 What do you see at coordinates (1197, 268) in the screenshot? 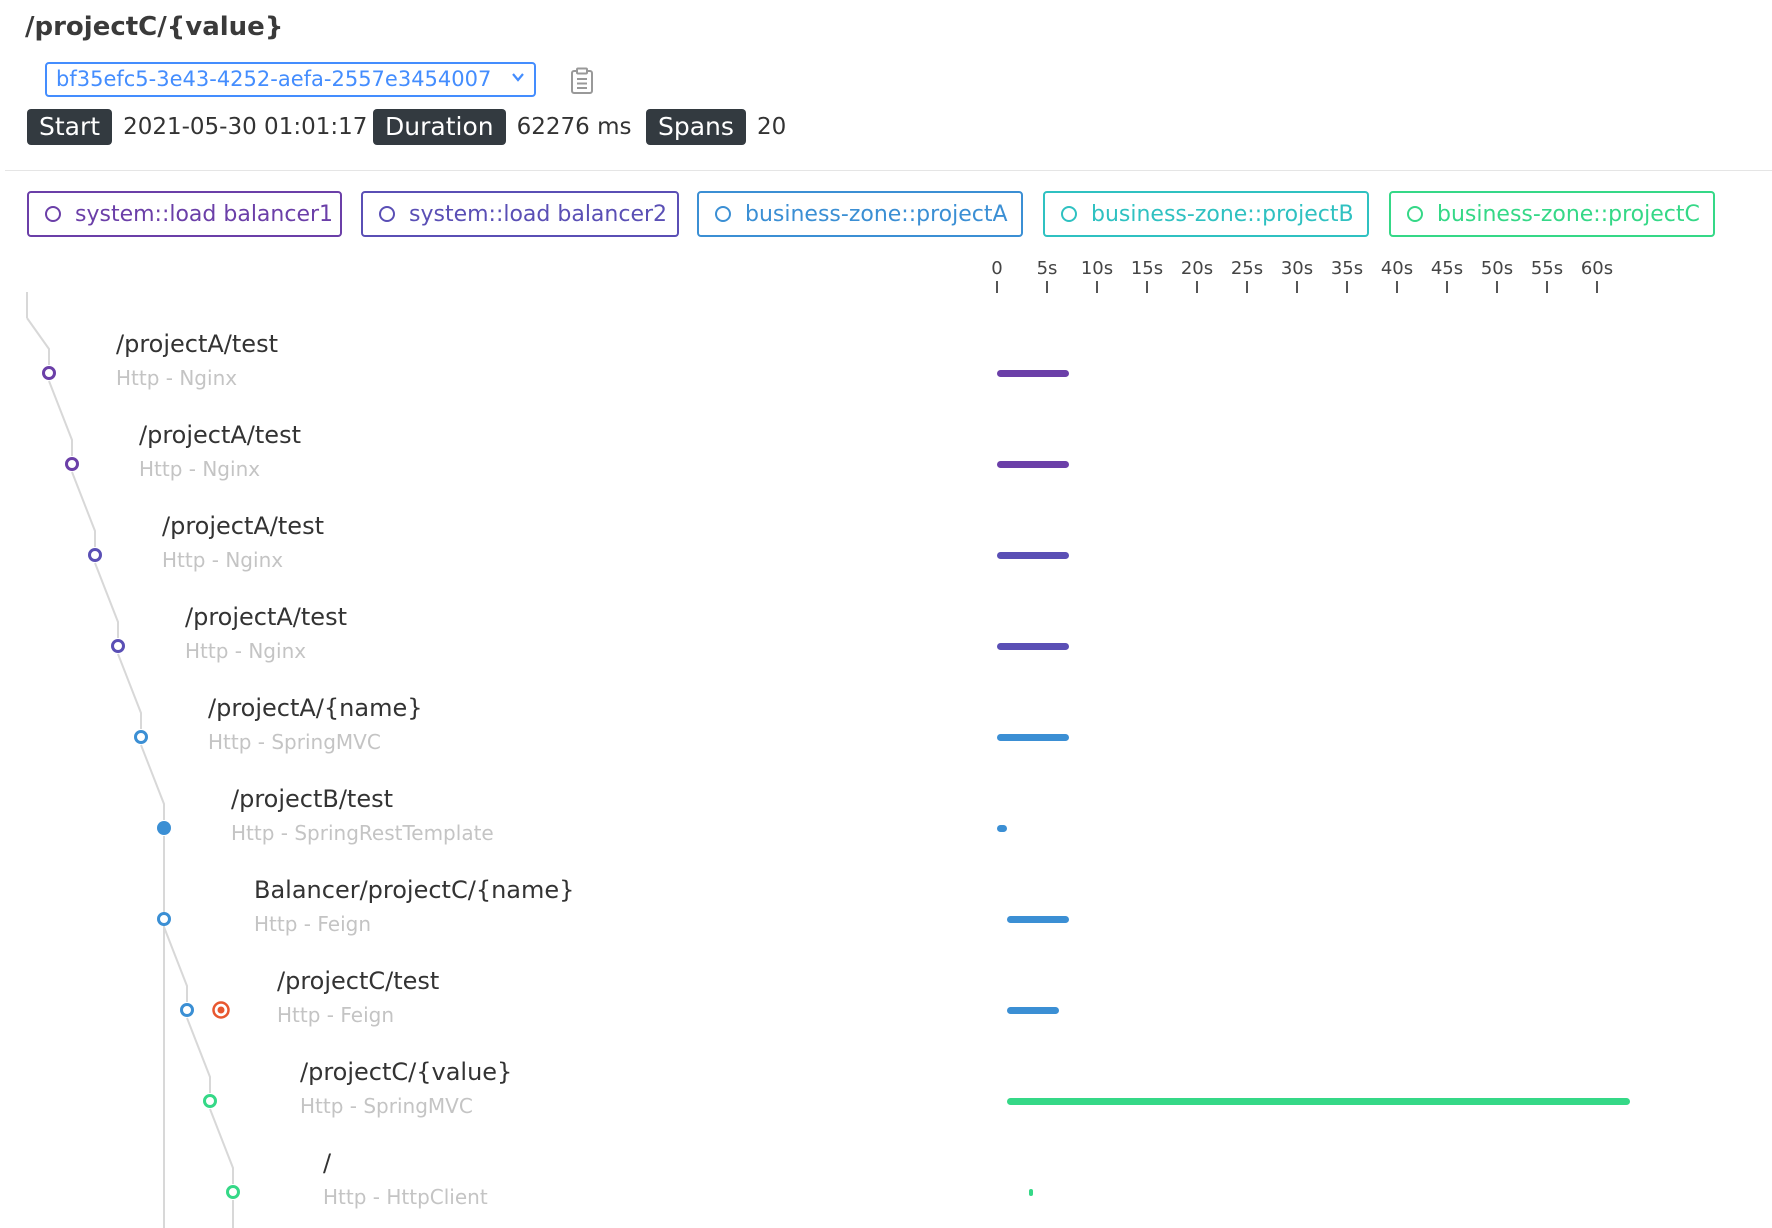
I see `axis-tick-label: 20s` at bounding box center [1197, 268].